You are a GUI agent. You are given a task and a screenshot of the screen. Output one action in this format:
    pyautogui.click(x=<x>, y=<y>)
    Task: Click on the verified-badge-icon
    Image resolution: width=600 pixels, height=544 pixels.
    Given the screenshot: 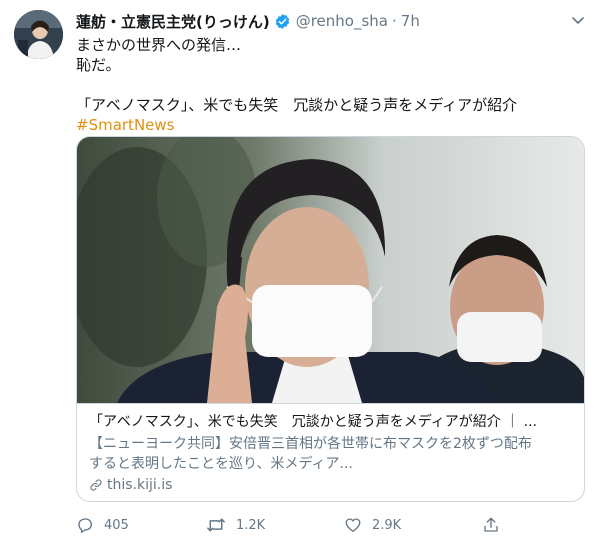 What is the action you would take?
    pyautogui.click(x=282, y=21)
    